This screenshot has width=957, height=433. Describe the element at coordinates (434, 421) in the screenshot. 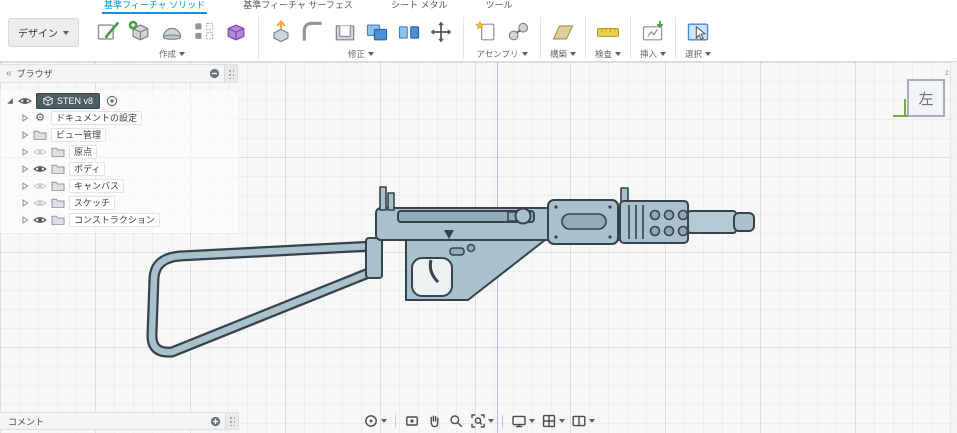

I see `pan-button` at that location.